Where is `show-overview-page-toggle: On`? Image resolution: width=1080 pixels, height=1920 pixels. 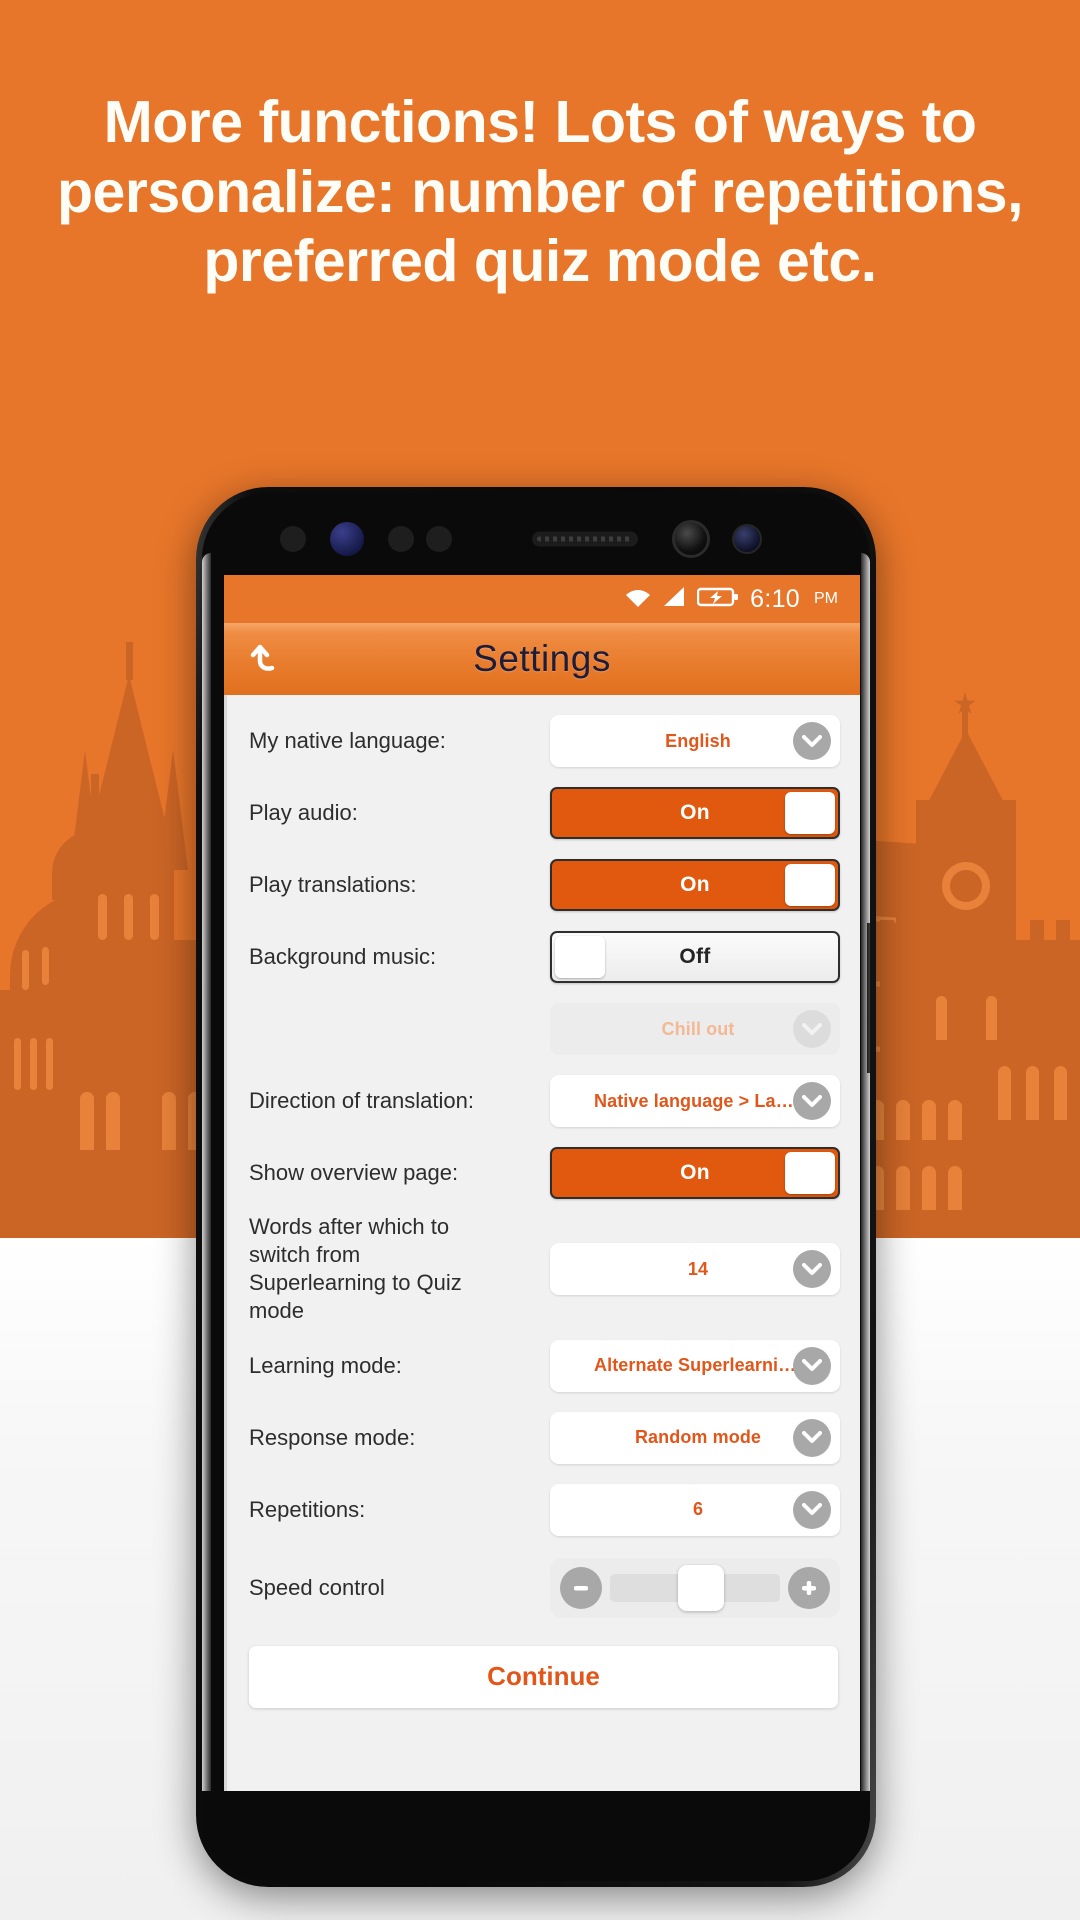
show-overview-page-toggle: On is located at coordinates (695, 1173).